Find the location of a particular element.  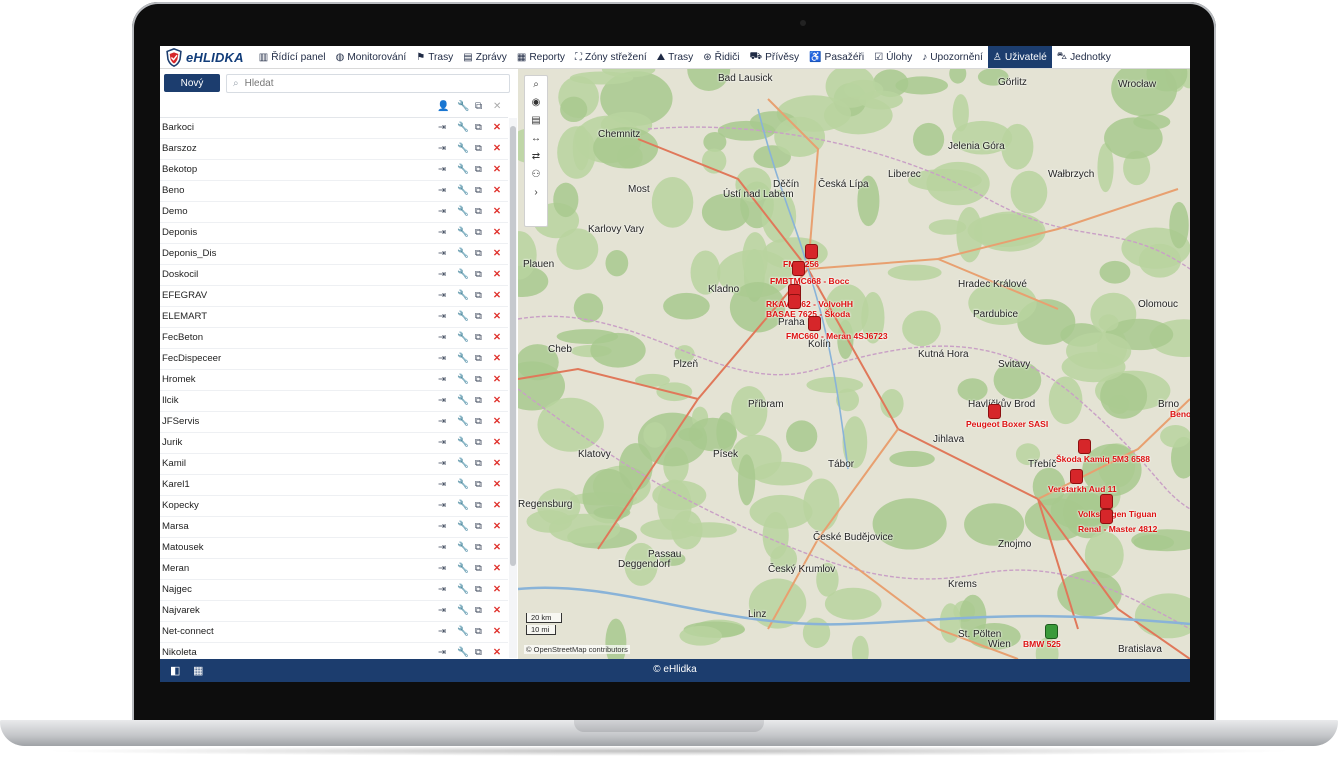

table-row: Bekotop ⇥ 🔧 ⧉ ✕ is located at coordinates (334, 170).